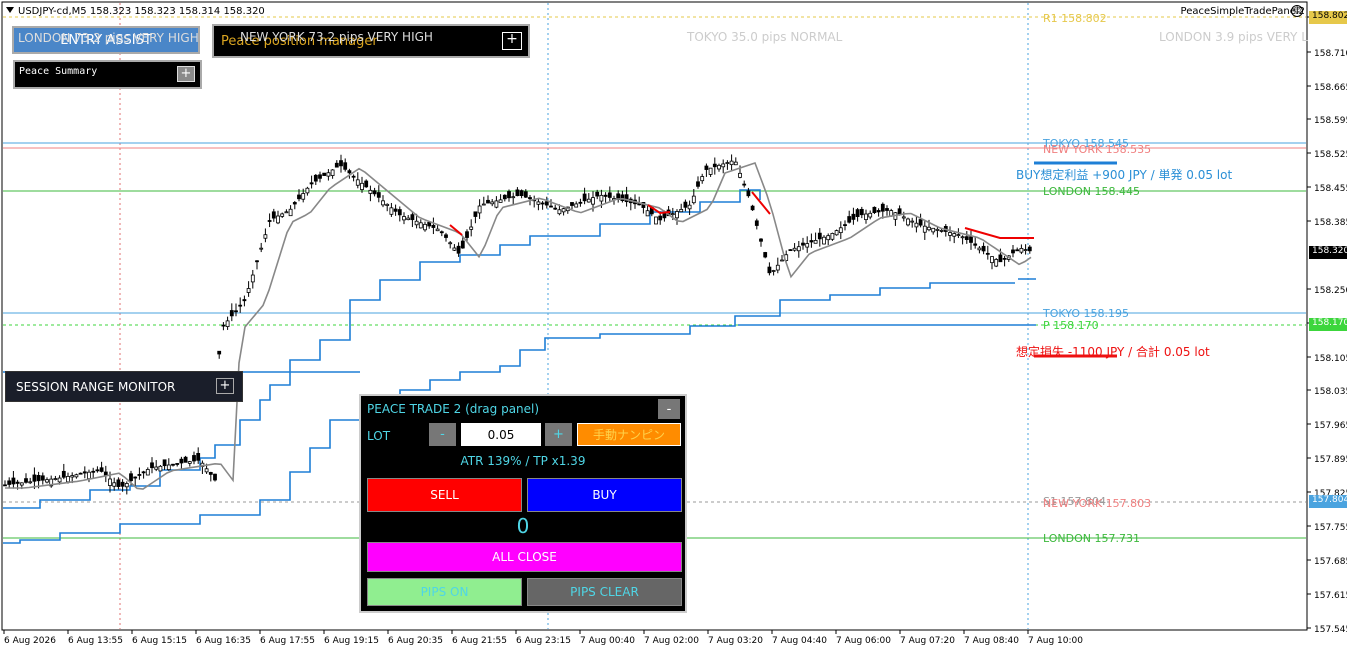 The height and width of the screenshot is (649, 1347). What do you see at coordinates (524, 557) in the screenshot?
I see `all-close-button: ALL CLOSE` at bounding box center [524, 557].